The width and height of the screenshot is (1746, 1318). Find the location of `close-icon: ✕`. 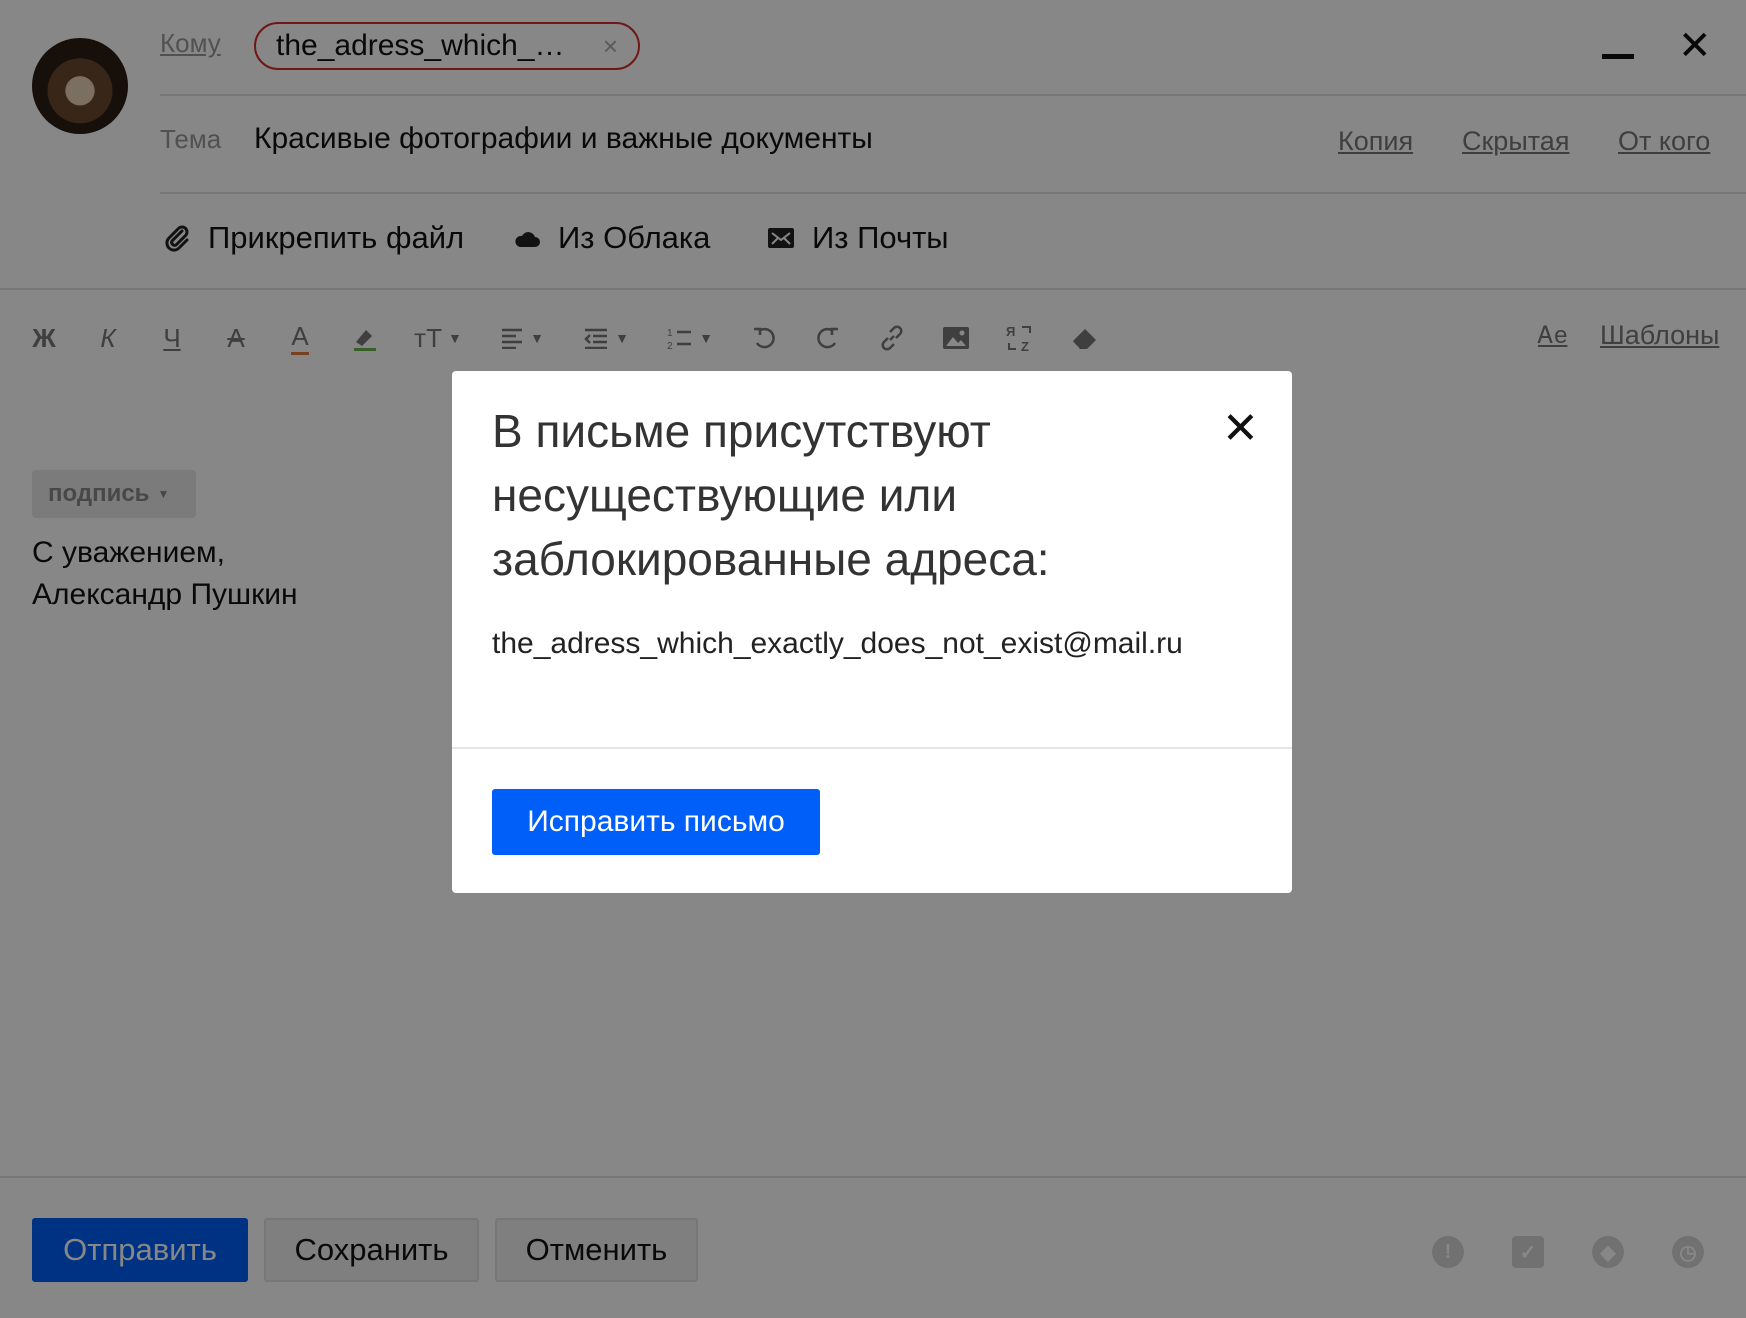

close-icon: ✕ is located at coordinates (1240, 429).